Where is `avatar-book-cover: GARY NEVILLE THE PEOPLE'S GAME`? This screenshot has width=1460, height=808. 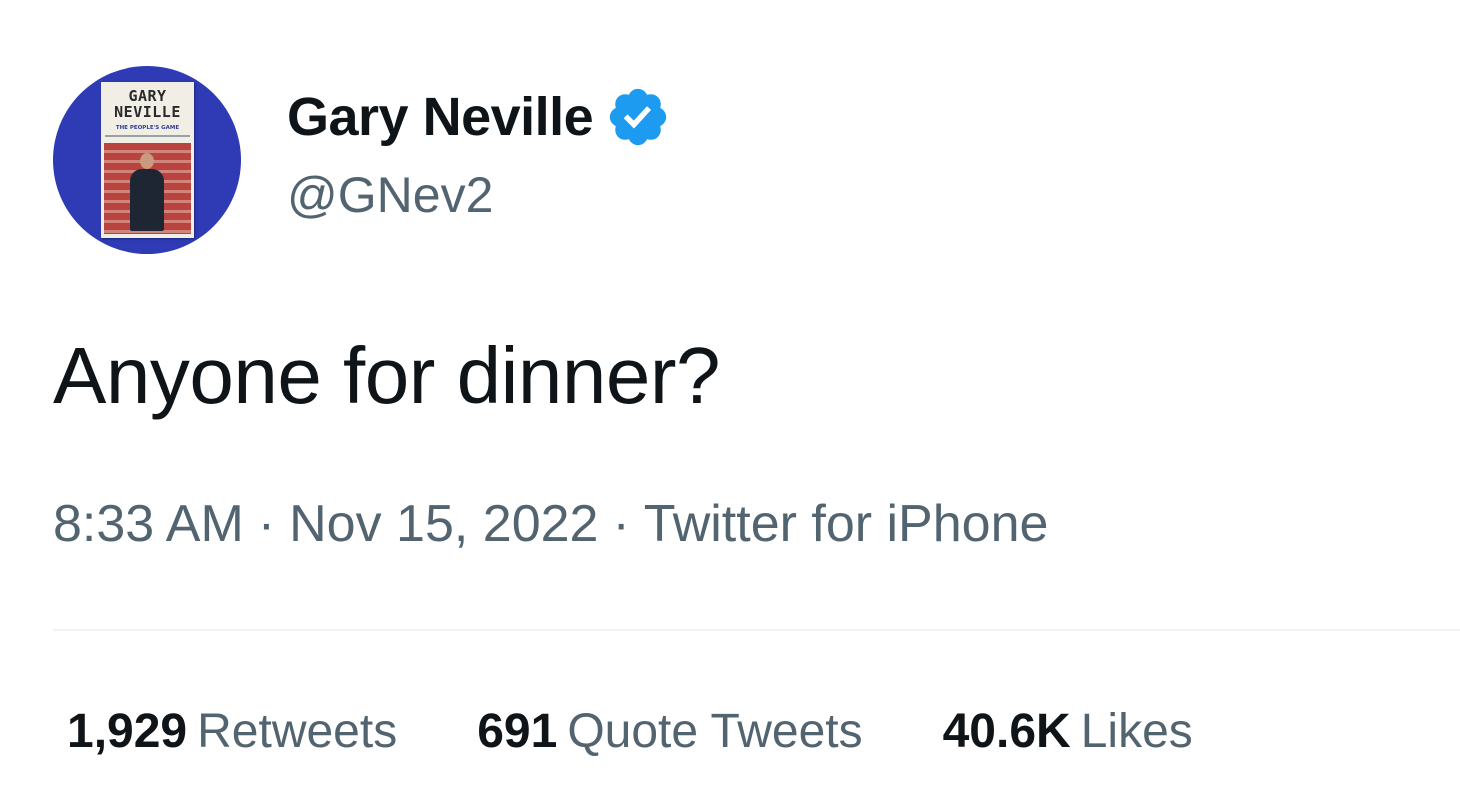
avatar-book-cover: GARY NEVILLE THE PEOPLE'S GAME is located at coordinates (147, 160).